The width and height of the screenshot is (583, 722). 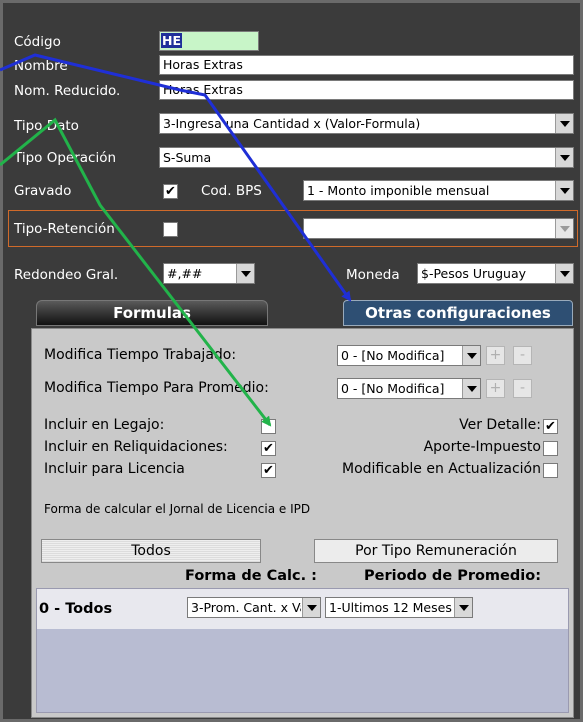 What do you see at coordinates (373, 275) in the screenshot?
I see `moneda-label: Moneda` at bounding box center [373, 275].